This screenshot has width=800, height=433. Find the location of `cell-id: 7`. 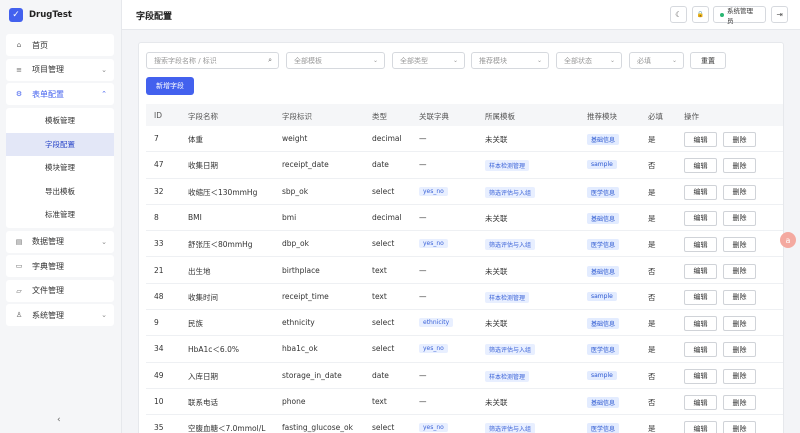

cell-id: 7 is located at coordinates (156, 138).